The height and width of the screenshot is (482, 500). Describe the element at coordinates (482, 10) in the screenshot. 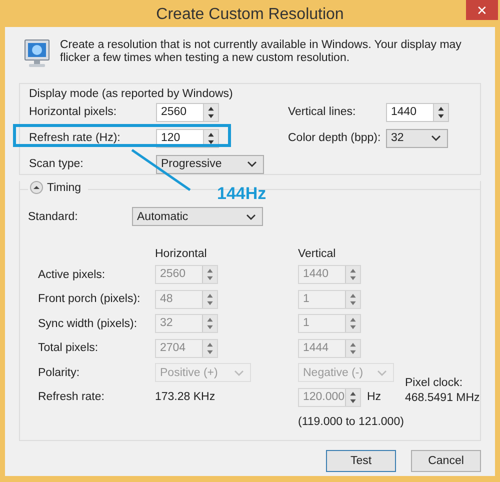

I see `close-button: ✕` at that location.